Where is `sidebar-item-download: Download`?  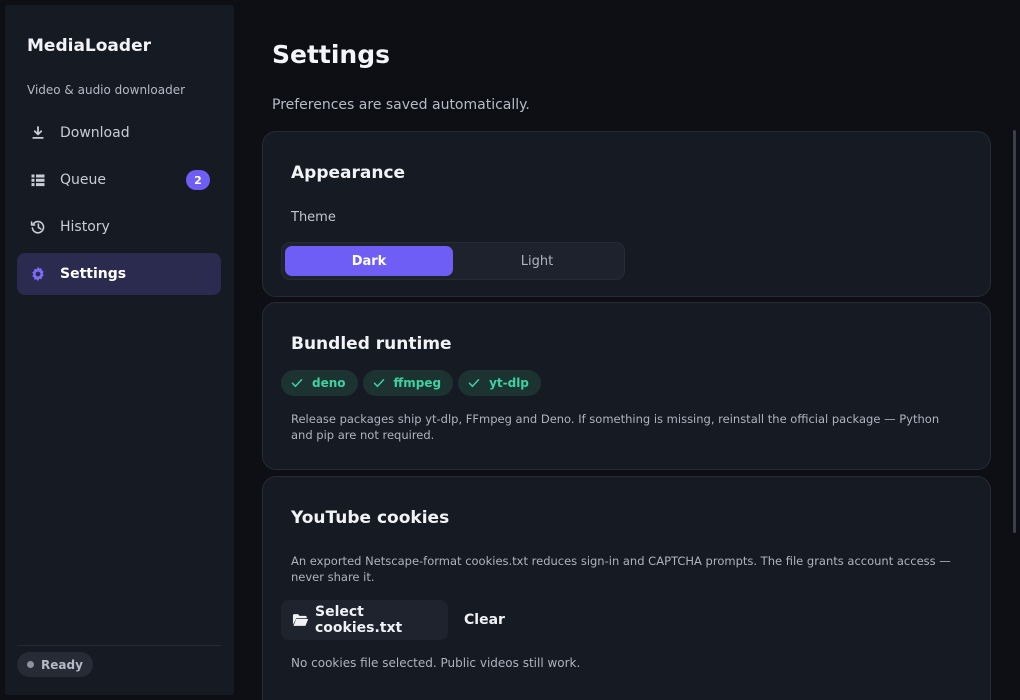 sidebar-item-download: Download is located at coordinates (119, 133).